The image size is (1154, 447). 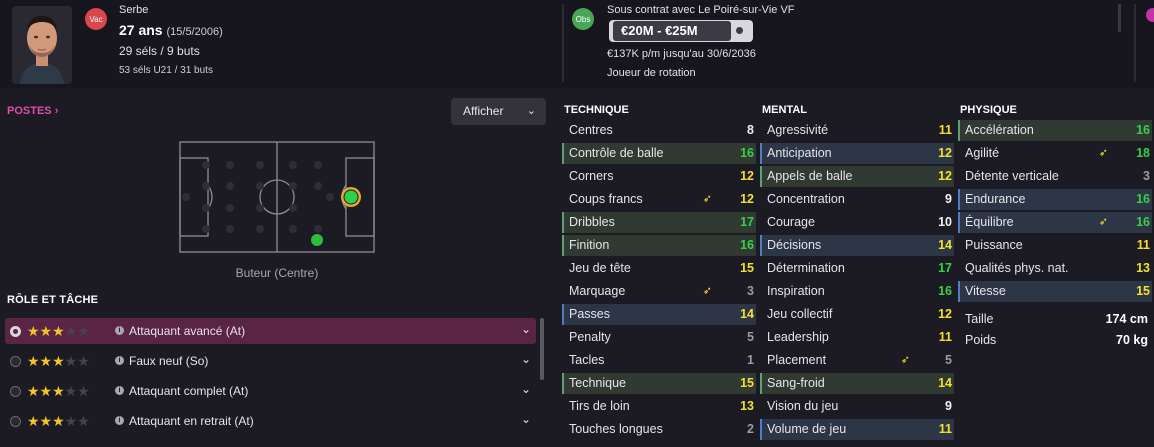 What do you see at coordinates (270, 361) in the screenshot?
I see `role-row: ★★★★★ i Faux neuf (So) ⌄` at bounding box center [270, 361].